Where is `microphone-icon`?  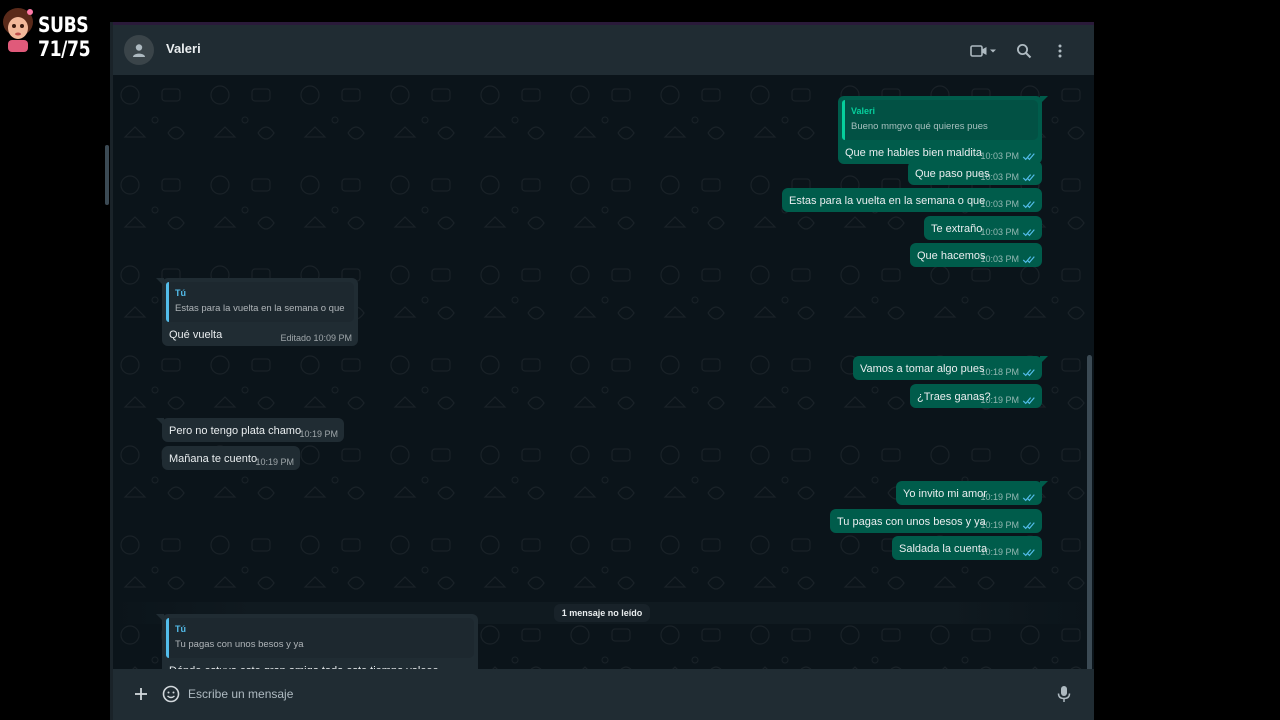 microphone-icon is located at coordinates (1064, 694).